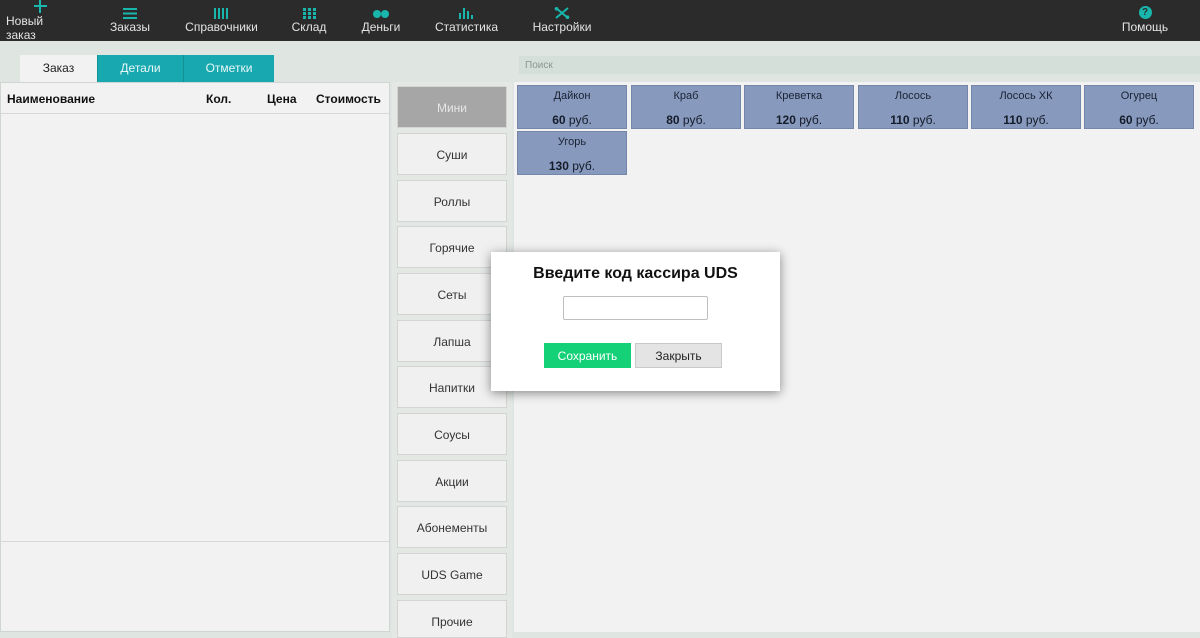 The image size is (1200, 638). Describe the element at coordinates (140, 68) in the screenshot. I see `tab-details: Детали` at that location.